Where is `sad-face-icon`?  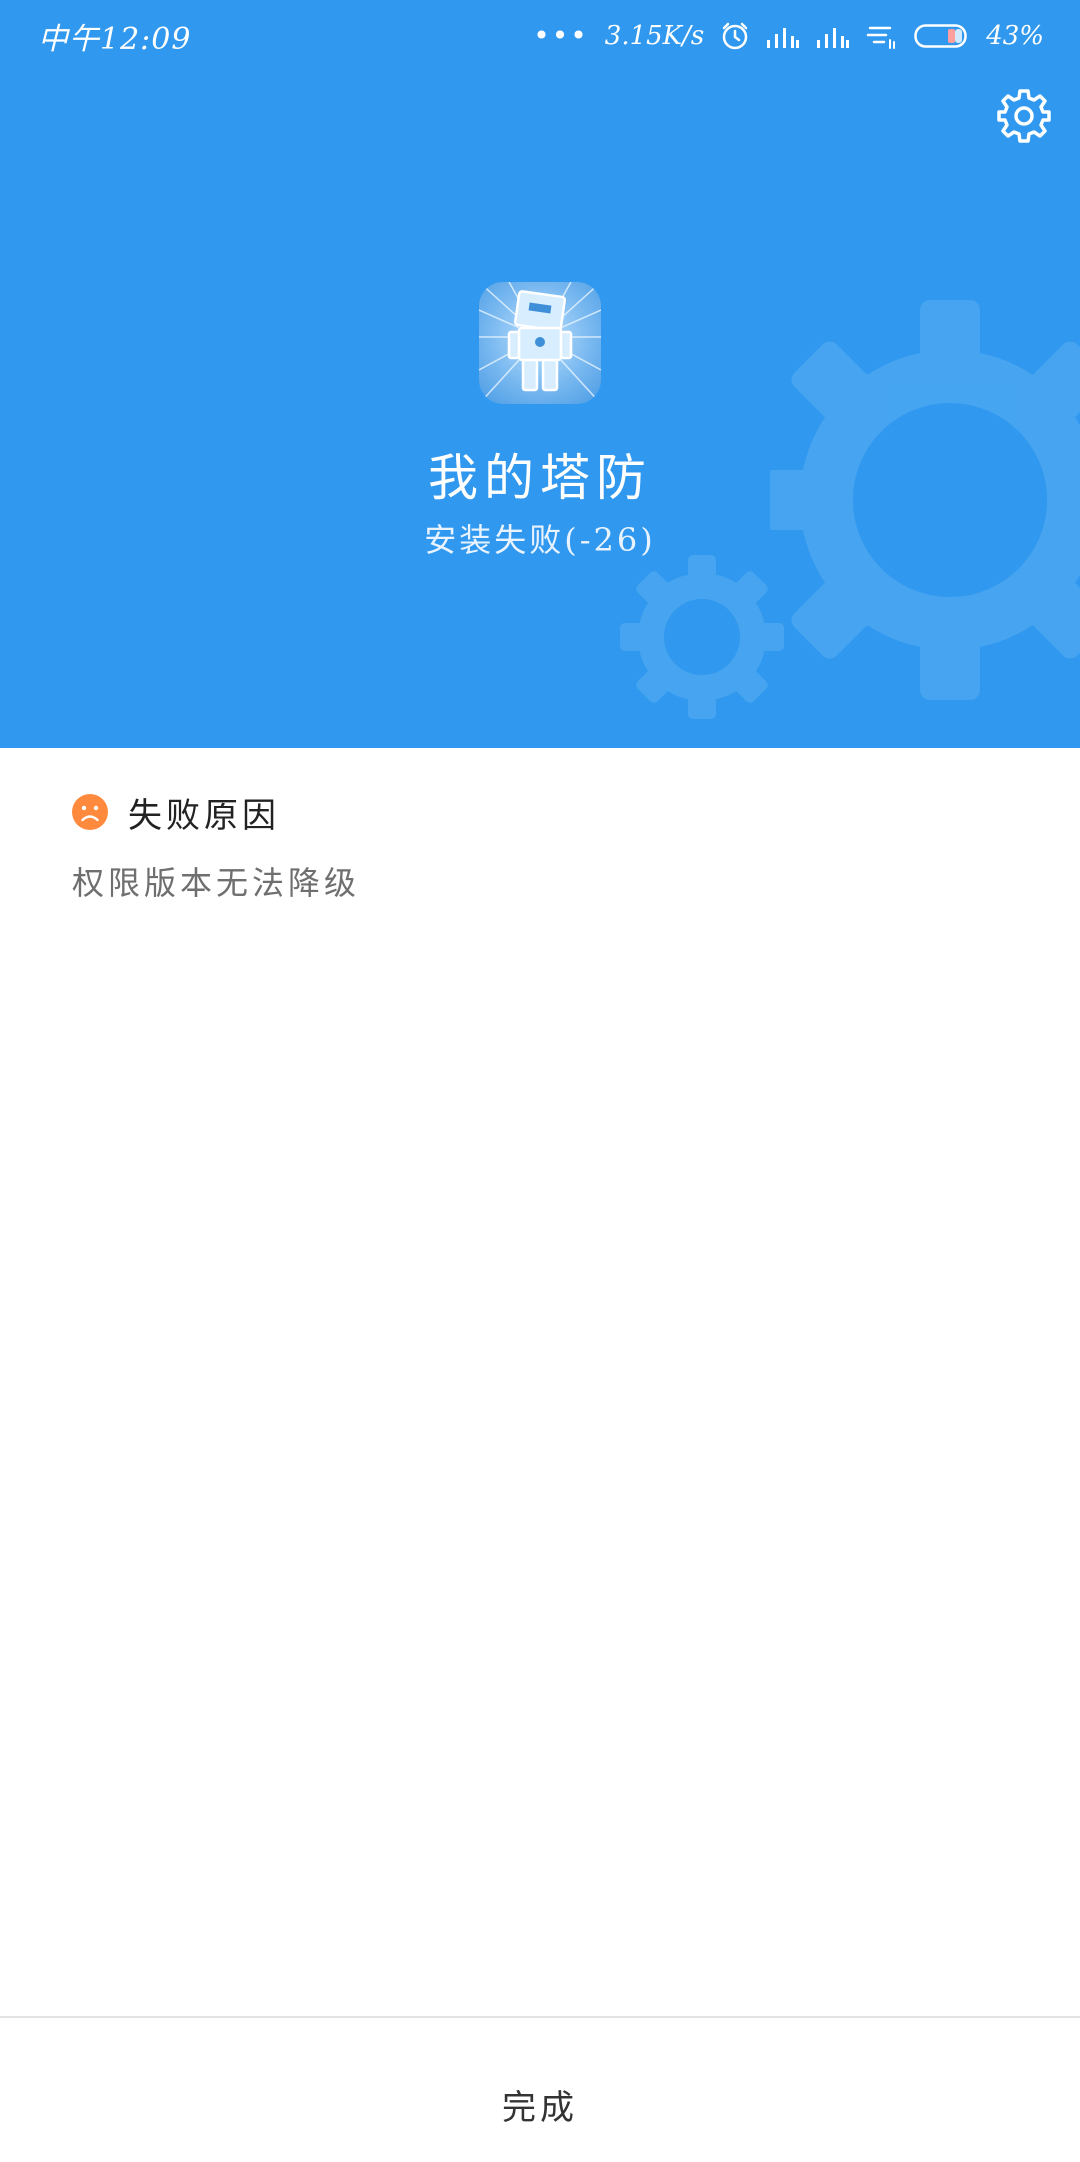
sad-face-icon is located at coordinates (90, 812).